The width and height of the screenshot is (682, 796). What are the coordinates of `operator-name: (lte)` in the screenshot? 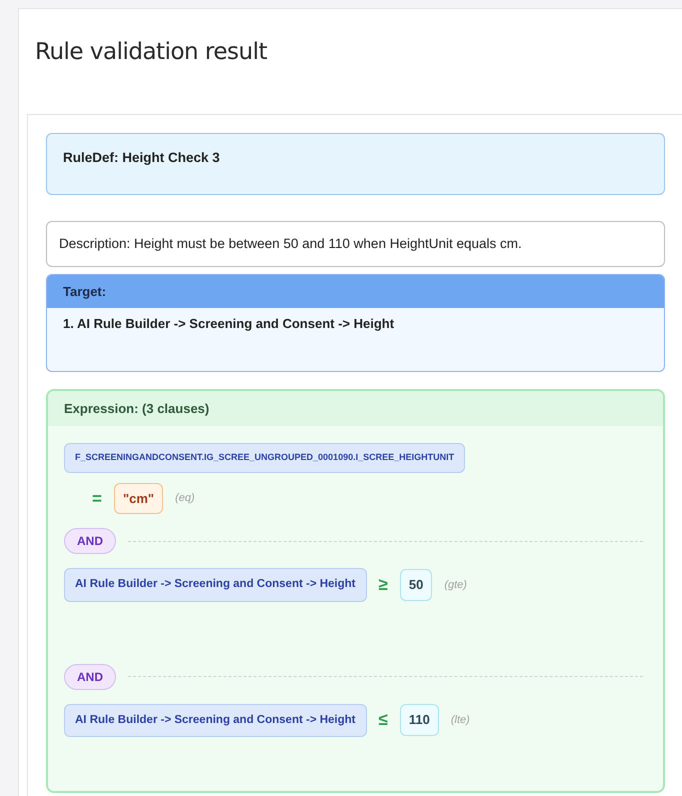 It's located at (460, 720).